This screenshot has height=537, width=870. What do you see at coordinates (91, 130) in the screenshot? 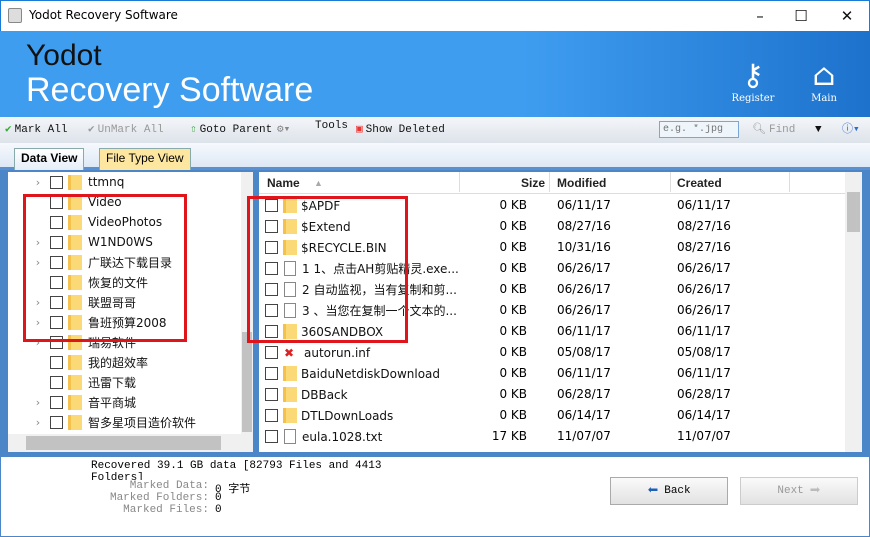
I see `uncheck-icon: ✔` at bounding box center [91, 130].